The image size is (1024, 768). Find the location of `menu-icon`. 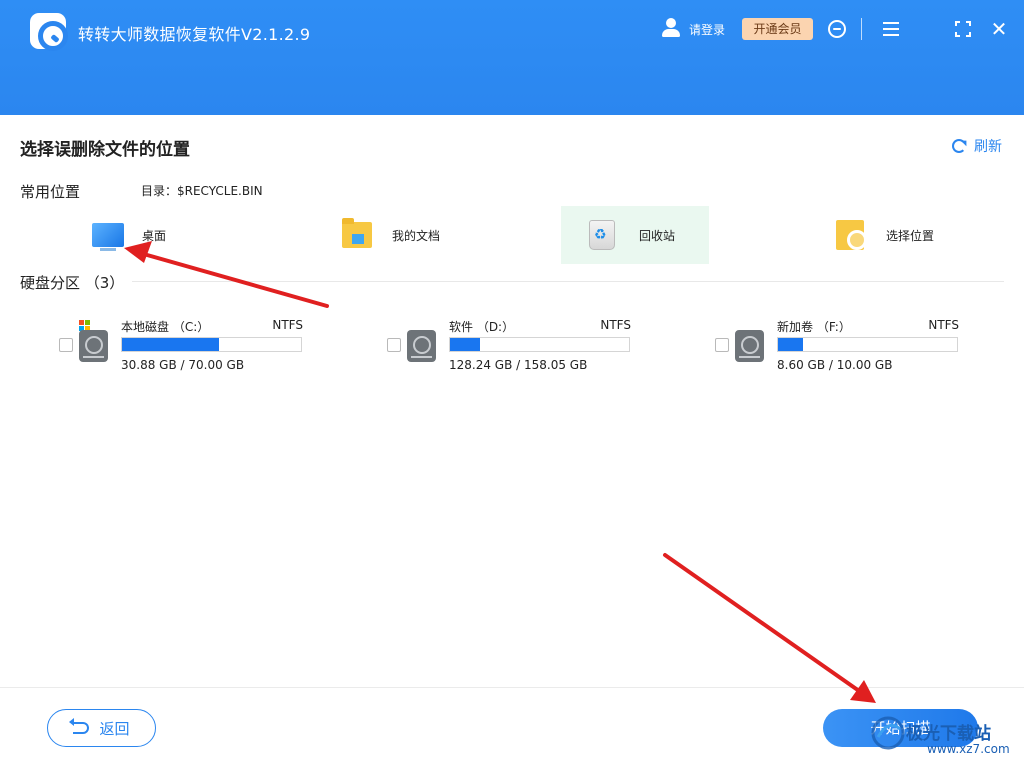

menu-icon is located at coordinates (891, 29).